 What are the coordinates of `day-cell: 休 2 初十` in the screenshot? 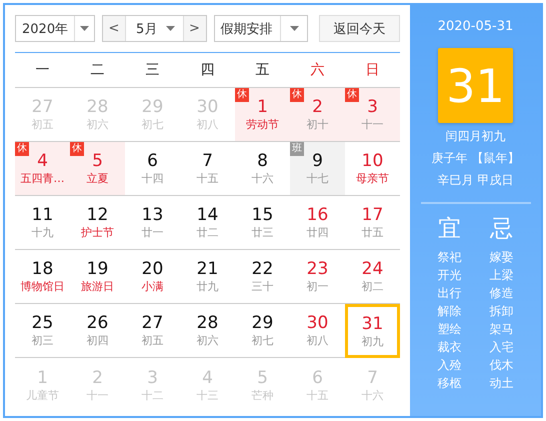 It's located at (317, 115).